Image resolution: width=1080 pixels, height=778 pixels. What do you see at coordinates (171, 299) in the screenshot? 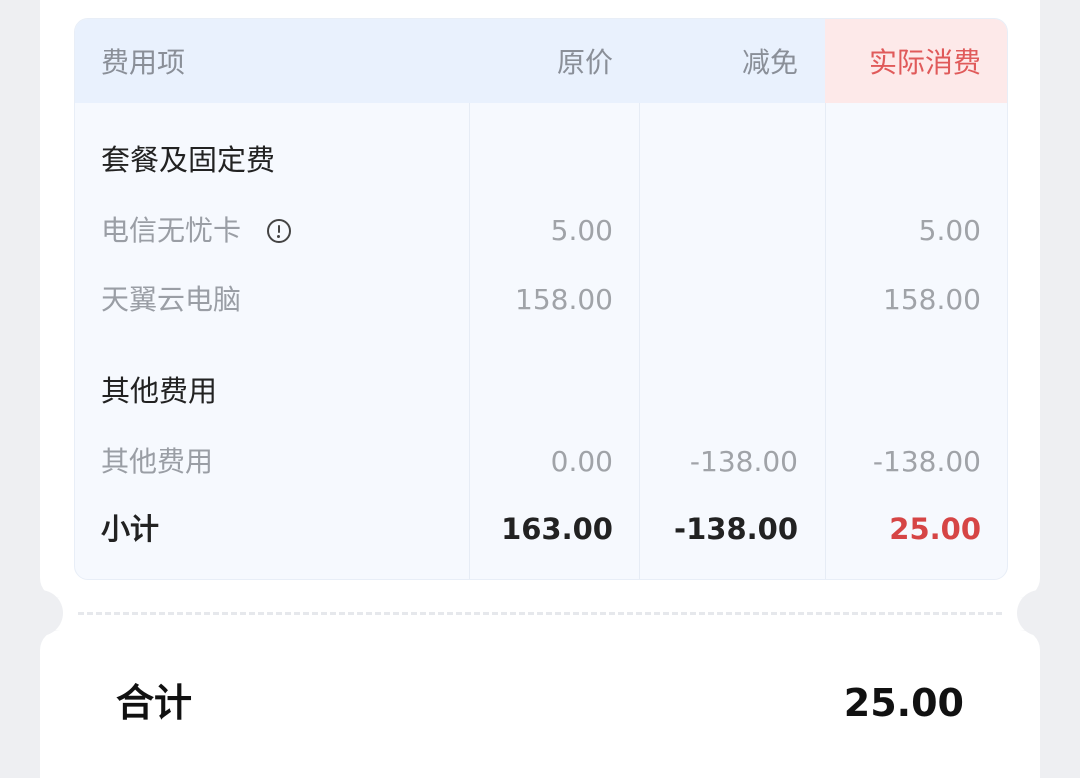
I see `fee-item-name: 天翼云电脑` at bounding box center [171, 299].